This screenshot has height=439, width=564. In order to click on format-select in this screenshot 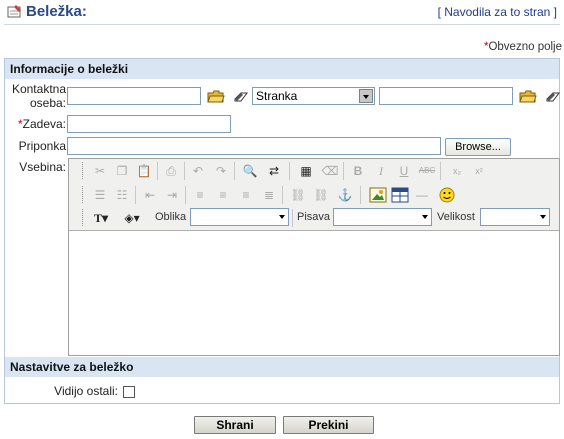, I will do `click(239, 217)`.